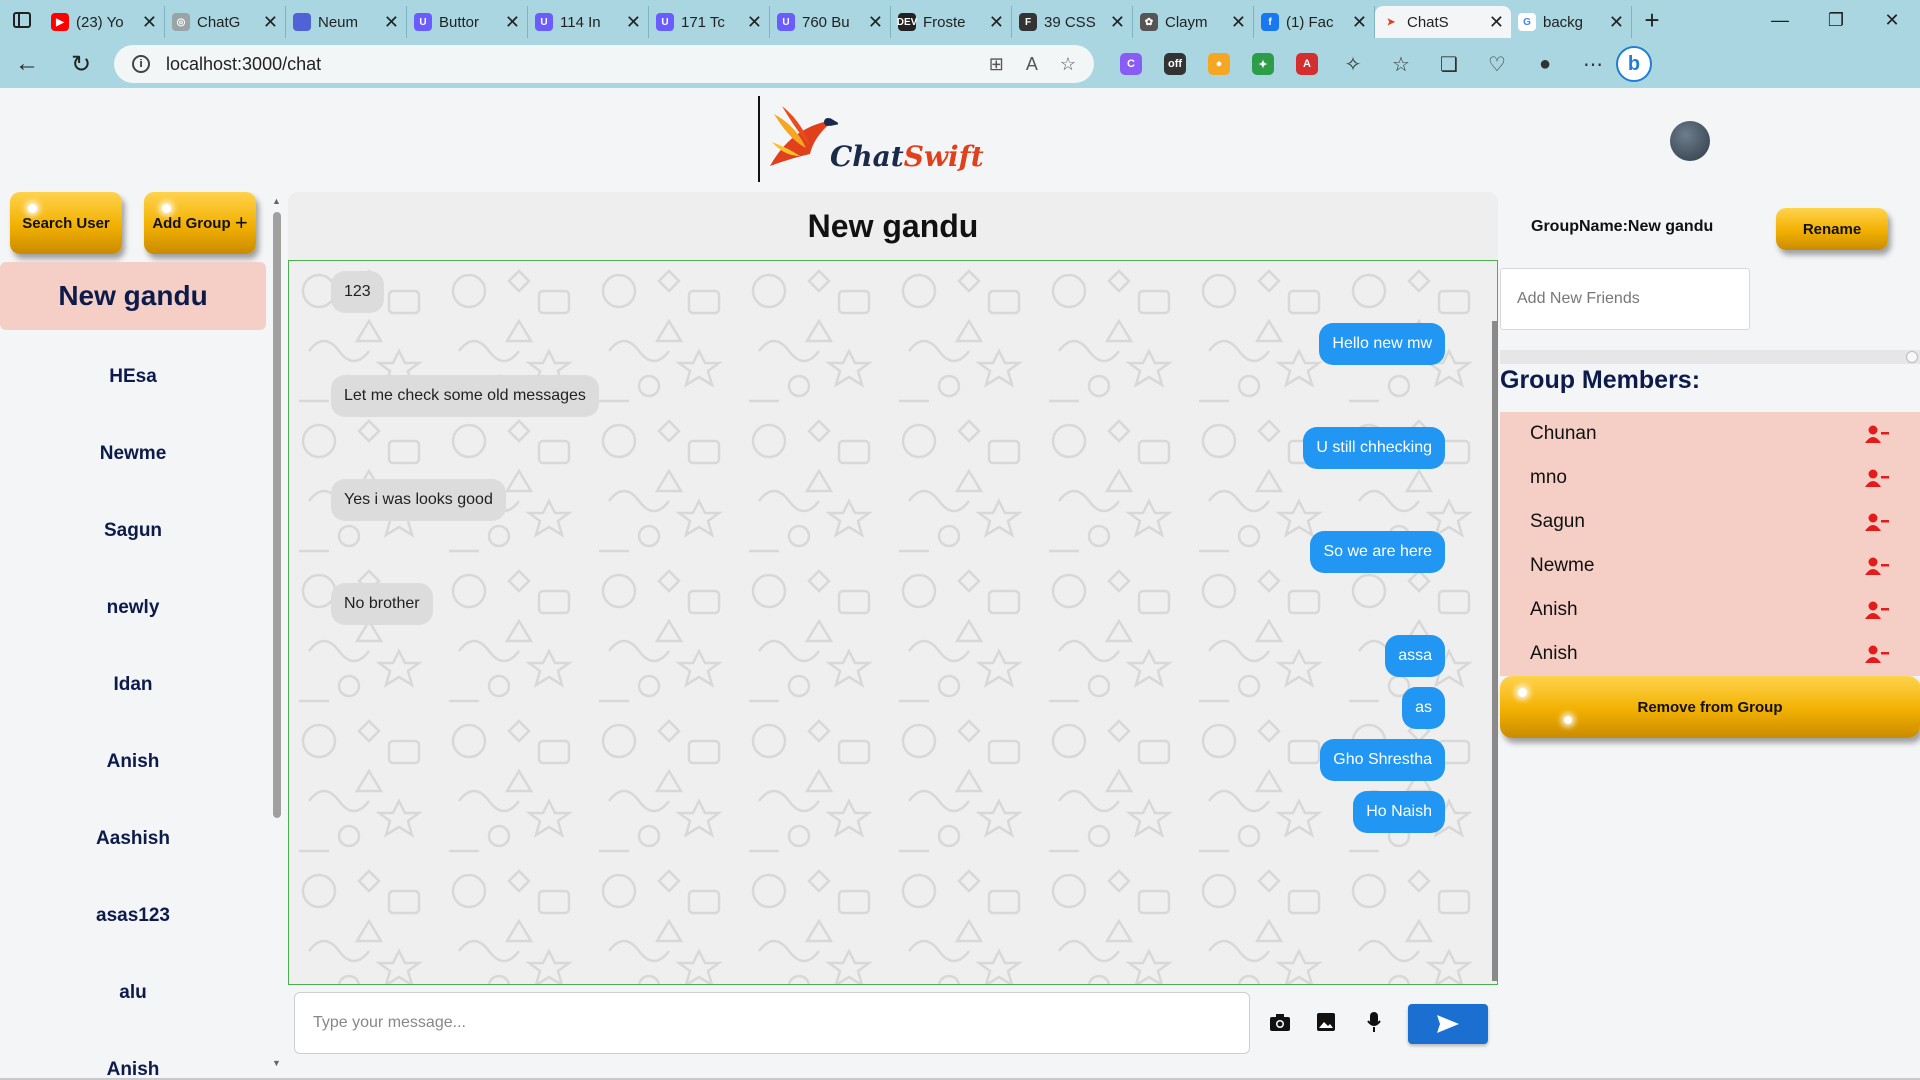 This screenshot has width=1920, height=1080. Describe the element at coordinates (709, 22) in the screenshot. I see `browser-tab: U 171 Tc ✕` at that location.